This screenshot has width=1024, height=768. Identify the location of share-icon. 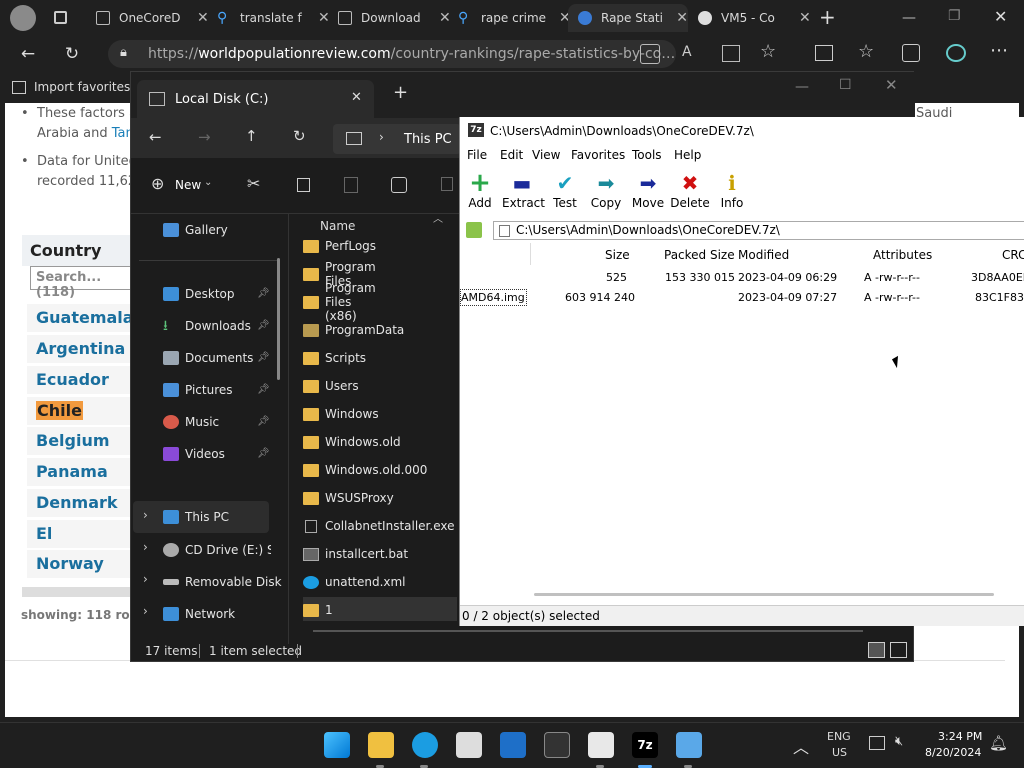
(447, 184).